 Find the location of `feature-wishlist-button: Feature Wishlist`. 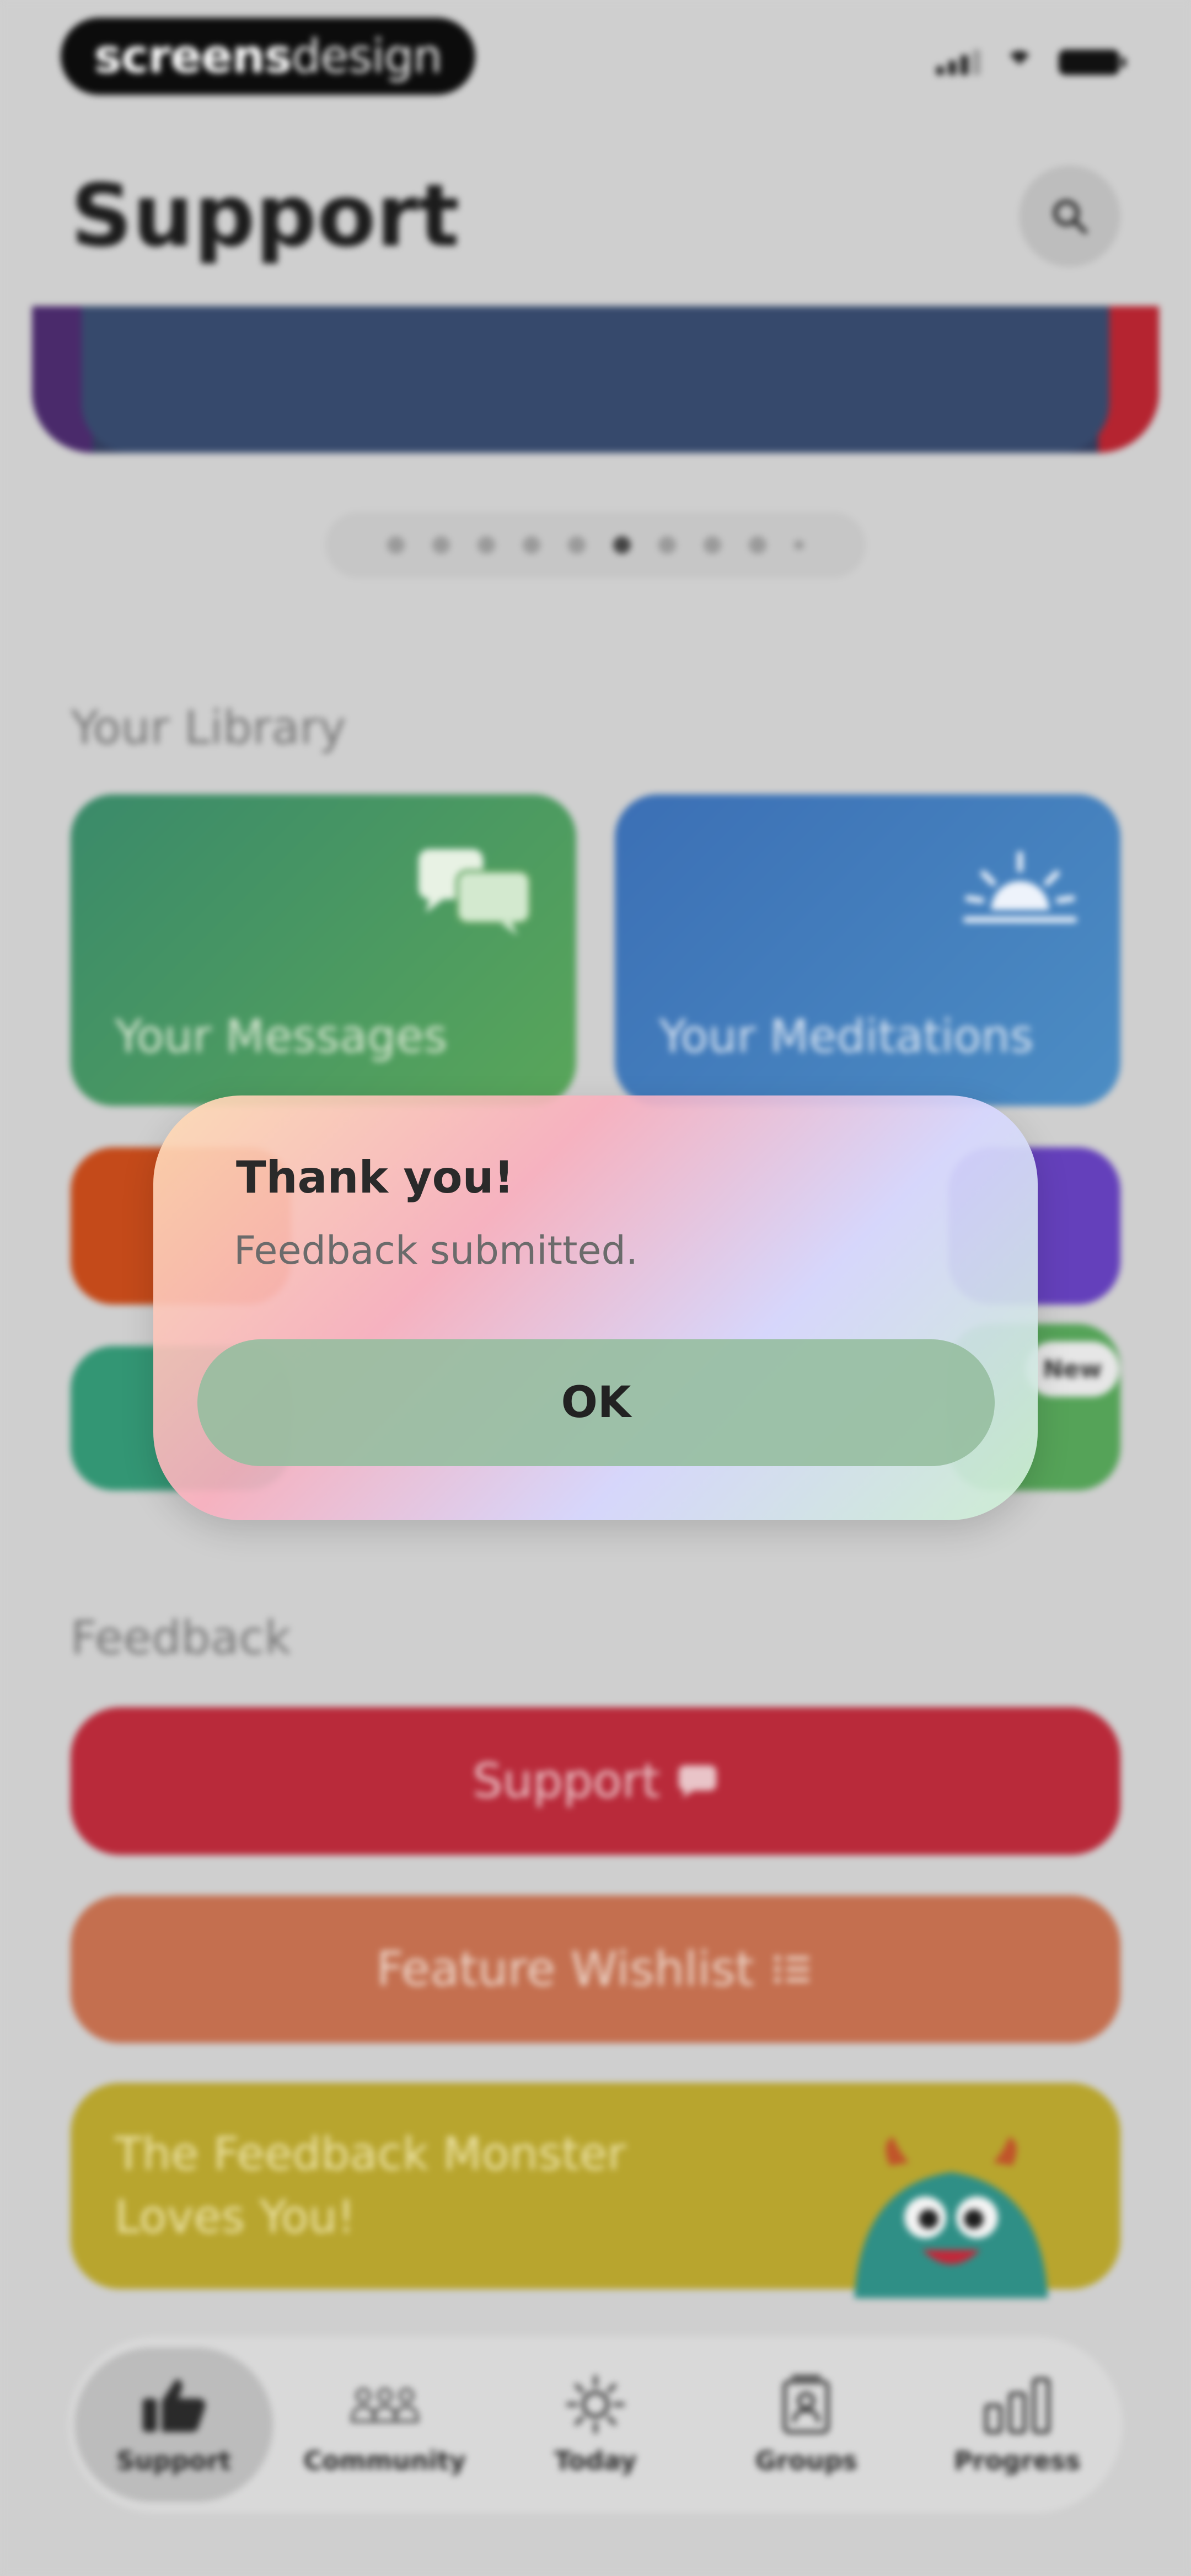

feature-wishlist-button: Feature Wishlist is located at coordinates (595, 1969).